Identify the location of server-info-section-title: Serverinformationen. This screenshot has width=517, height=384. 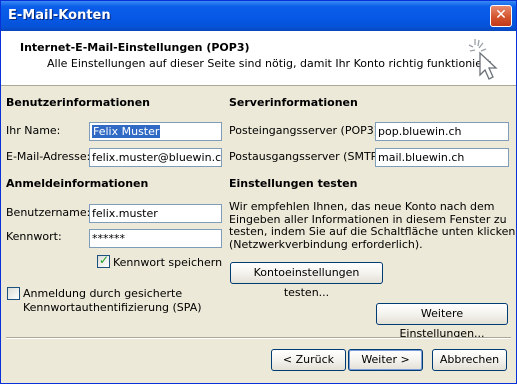
(293, 102).